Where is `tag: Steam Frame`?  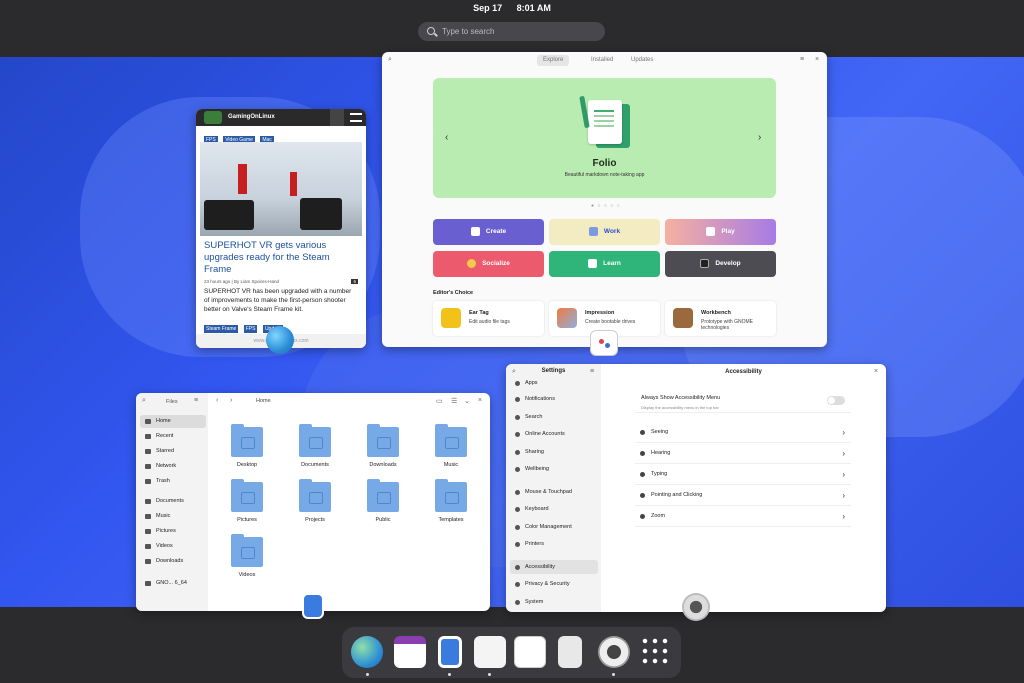 tag: Steam Frame is located at coordinates (221, 329).